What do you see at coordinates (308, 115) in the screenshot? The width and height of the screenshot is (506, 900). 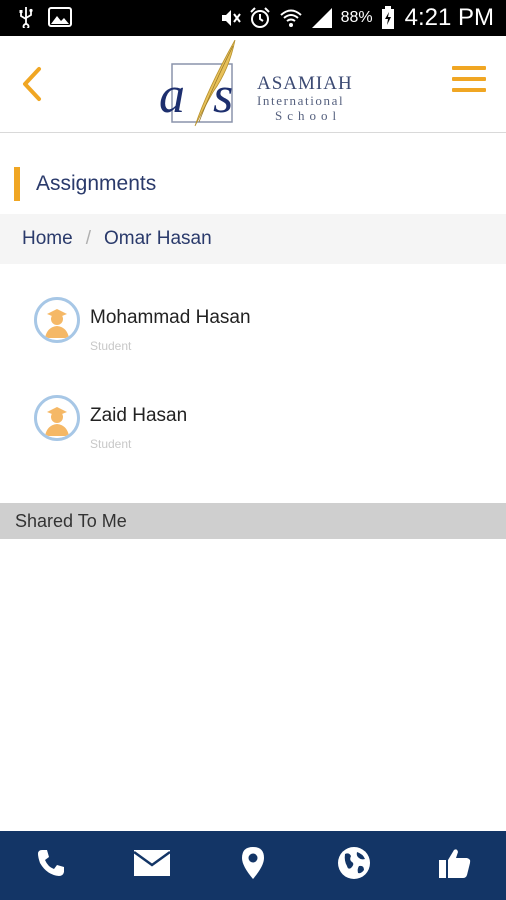 I see `logo-subtitle-school: School` at bounding box center [308, 115].